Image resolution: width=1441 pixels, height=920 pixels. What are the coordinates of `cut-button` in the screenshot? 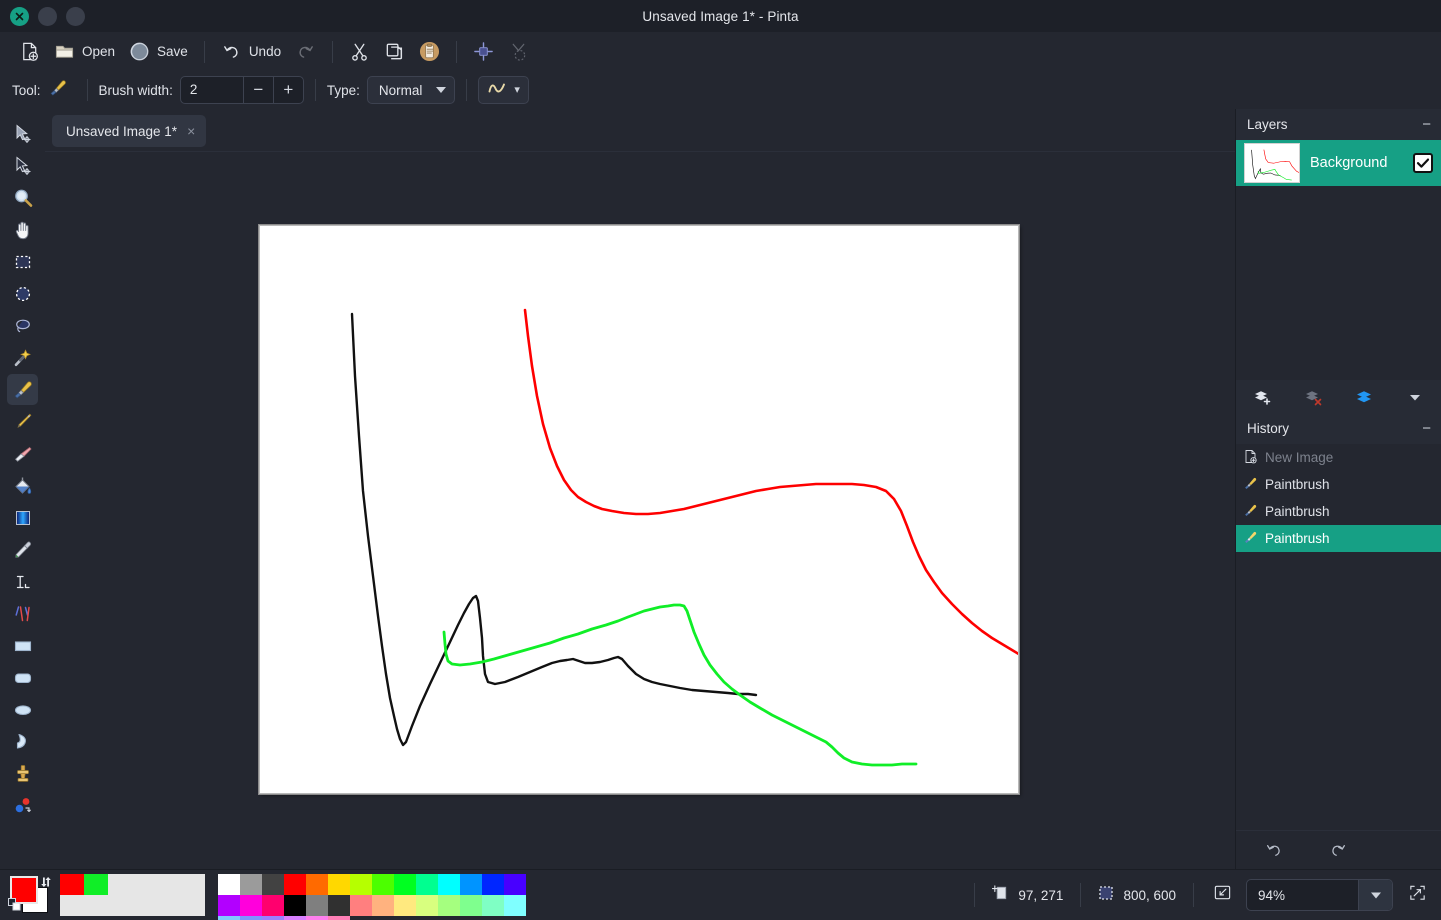 It's located at (359, 52).